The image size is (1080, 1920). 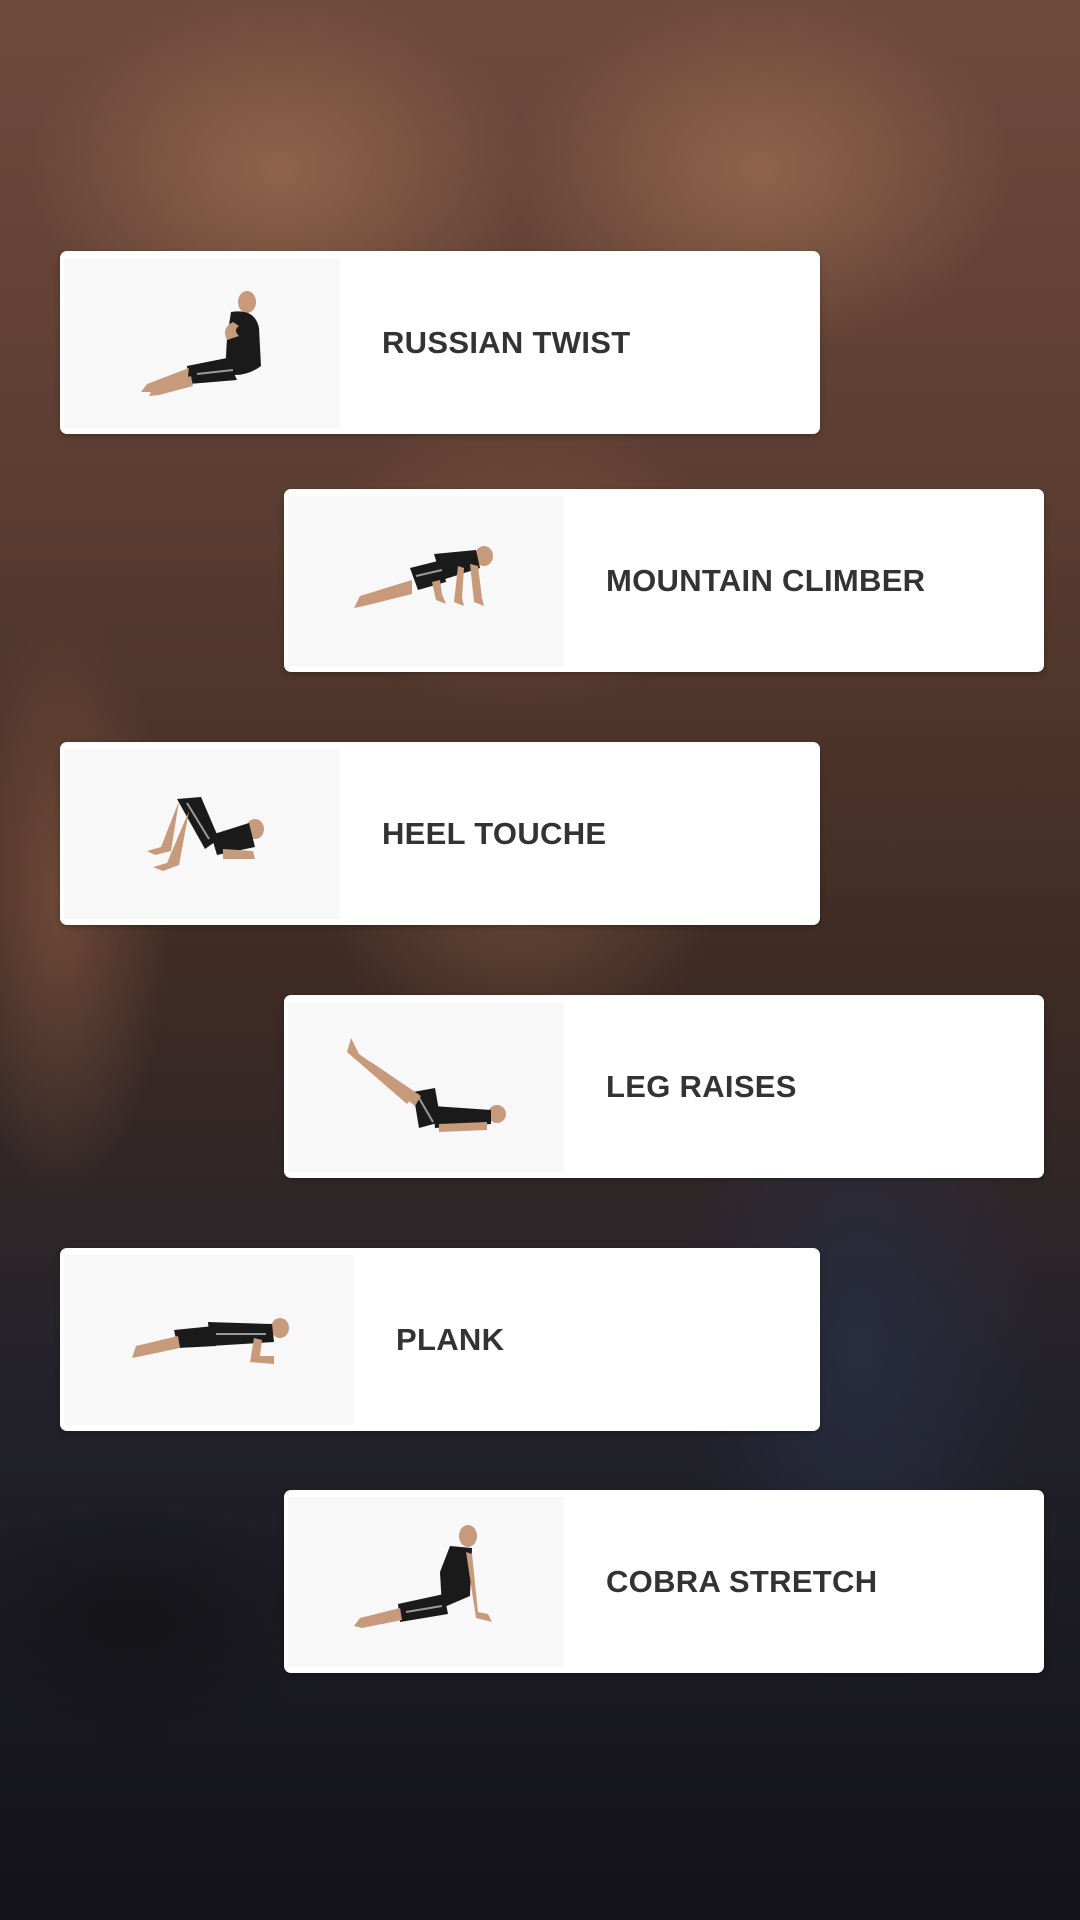 I want to click on russian-twist-pose-icon, so click(x=202, y=342).